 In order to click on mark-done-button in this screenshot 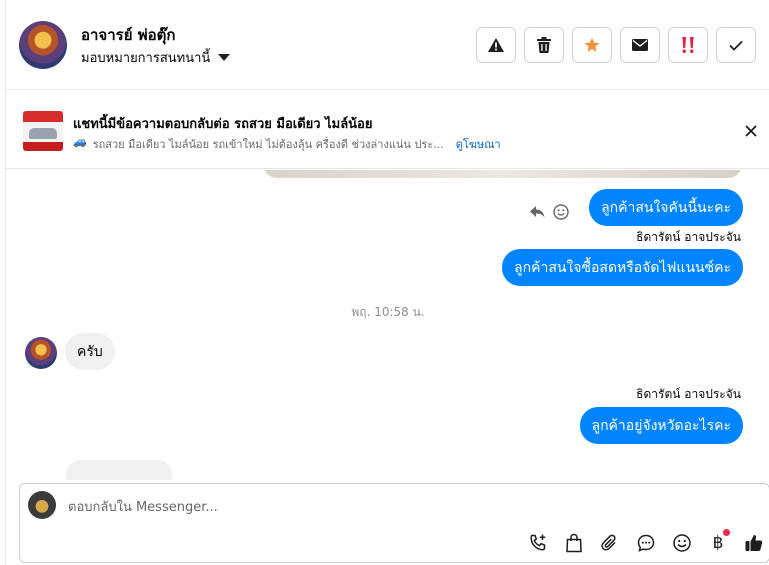, I will do `click(736, 45)`.